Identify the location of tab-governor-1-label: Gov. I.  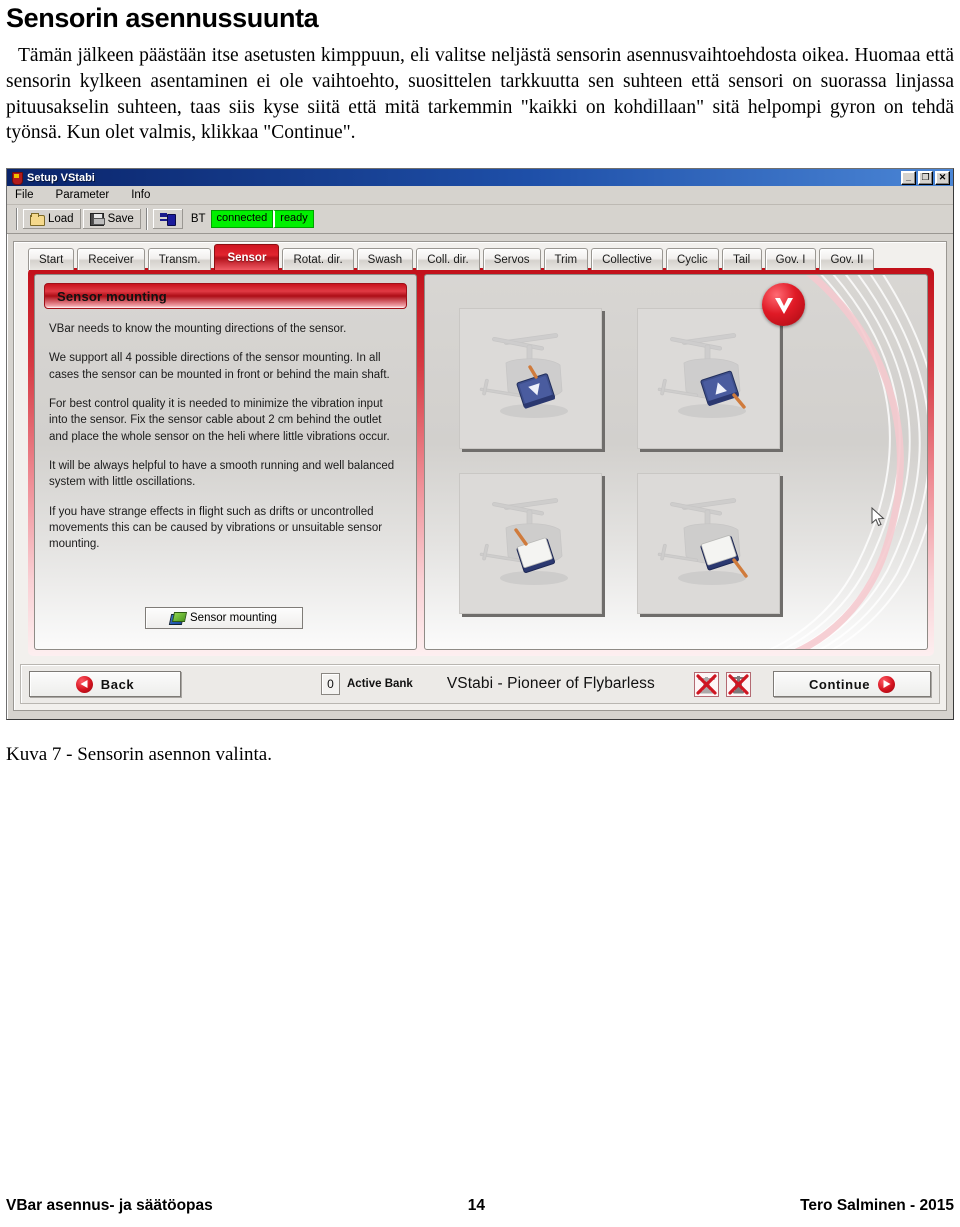
(790, 259).